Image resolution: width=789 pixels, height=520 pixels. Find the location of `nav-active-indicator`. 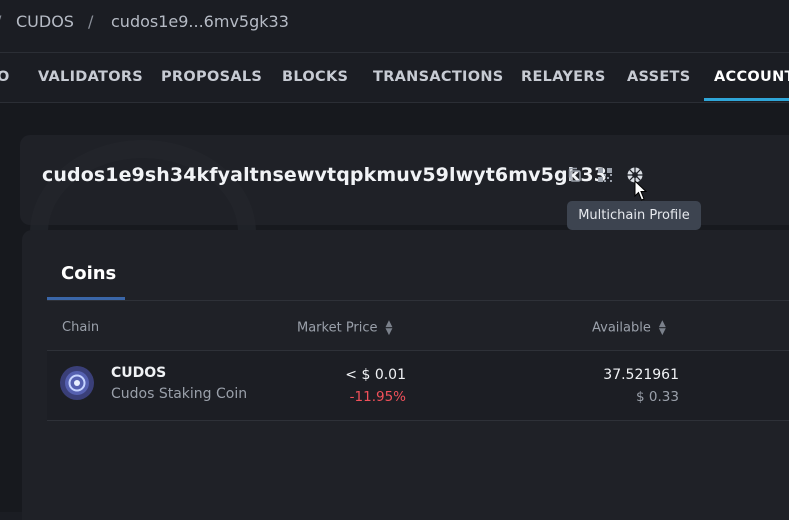

nav-active-indicator is located at coordinates (746, 99).